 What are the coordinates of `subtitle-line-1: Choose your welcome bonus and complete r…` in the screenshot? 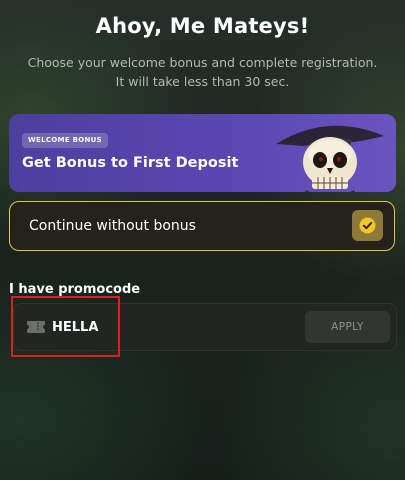 It's located at (202, 62).